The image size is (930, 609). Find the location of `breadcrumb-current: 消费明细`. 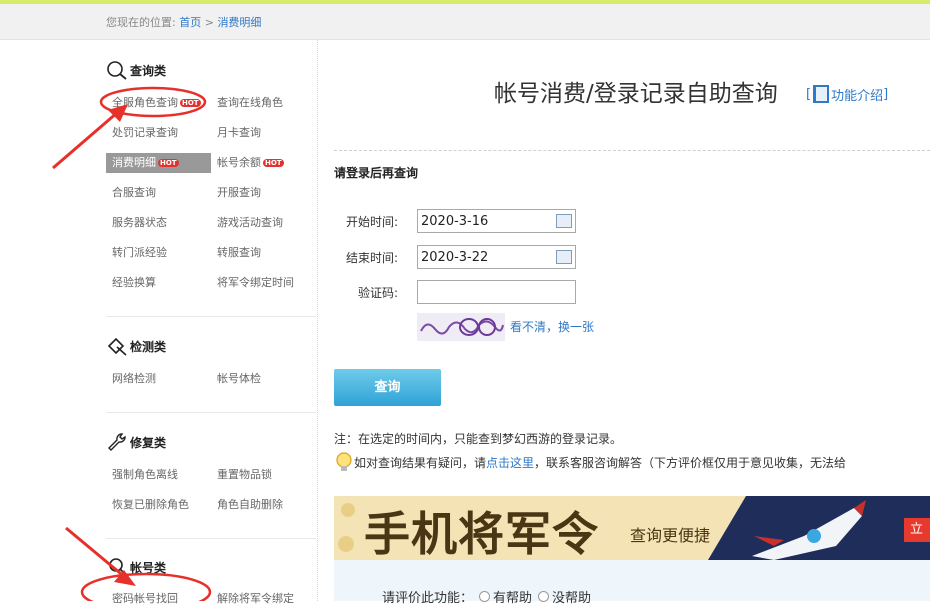

breadcrumb-current: 消费明细 is located at coordinates (239, 22).